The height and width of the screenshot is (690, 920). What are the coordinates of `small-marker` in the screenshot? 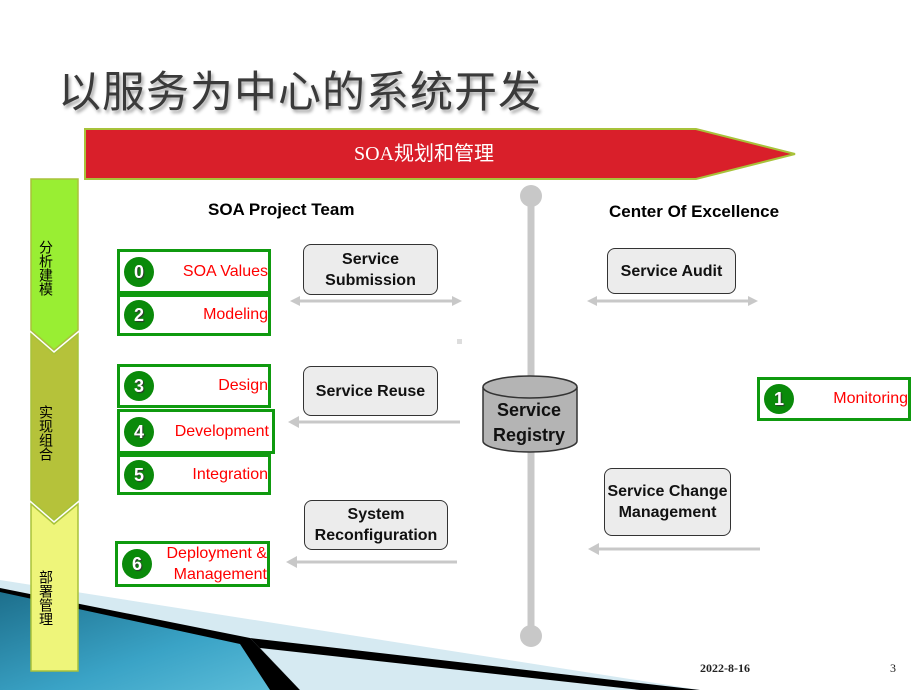 It's located at (459, 341).